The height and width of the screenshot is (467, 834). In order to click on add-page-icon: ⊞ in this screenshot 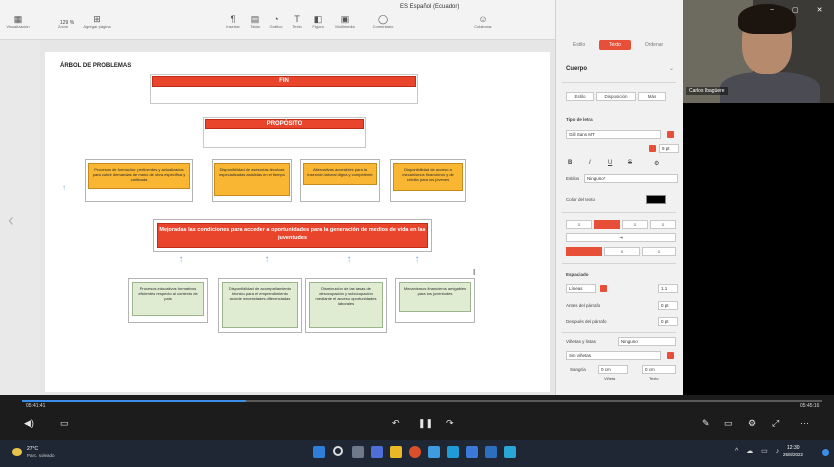, I will do `click(97, 19)`.